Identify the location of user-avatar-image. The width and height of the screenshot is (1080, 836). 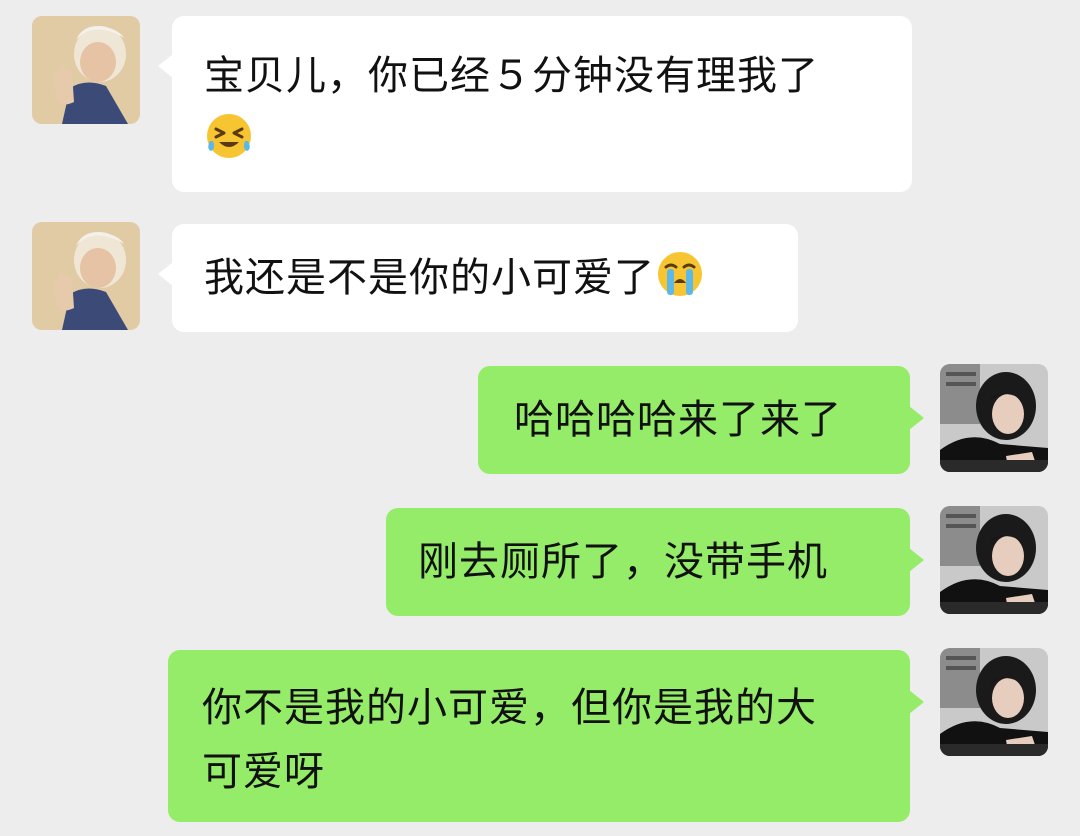
(994, 702).